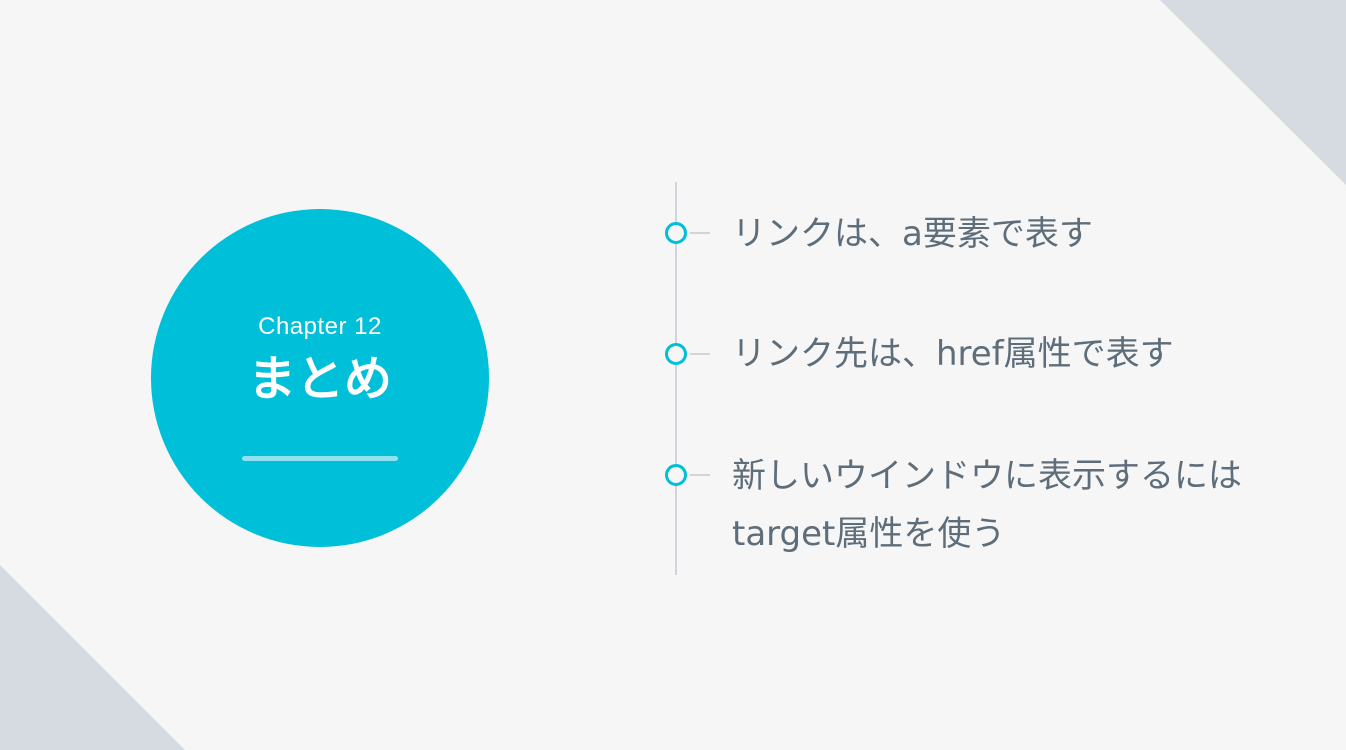 Image resolution: width=1346 pixels, height=750 pixels. Describe the element at coordinates (320, 326) in the screenshot. I see `chapter-label: Chapter 12` at that location.